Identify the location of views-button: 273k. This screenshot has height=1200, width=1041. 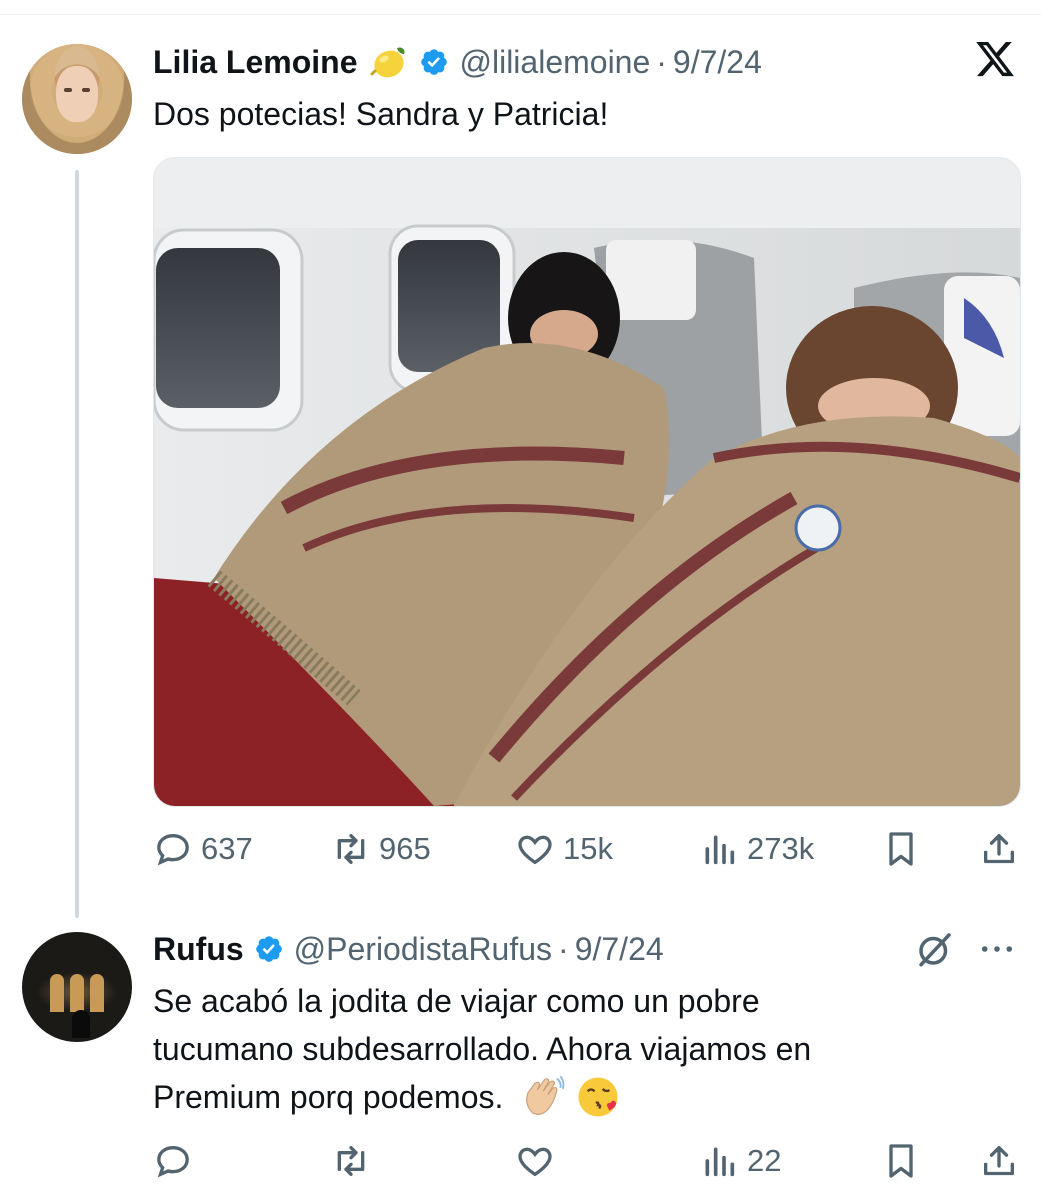
(756, 849).